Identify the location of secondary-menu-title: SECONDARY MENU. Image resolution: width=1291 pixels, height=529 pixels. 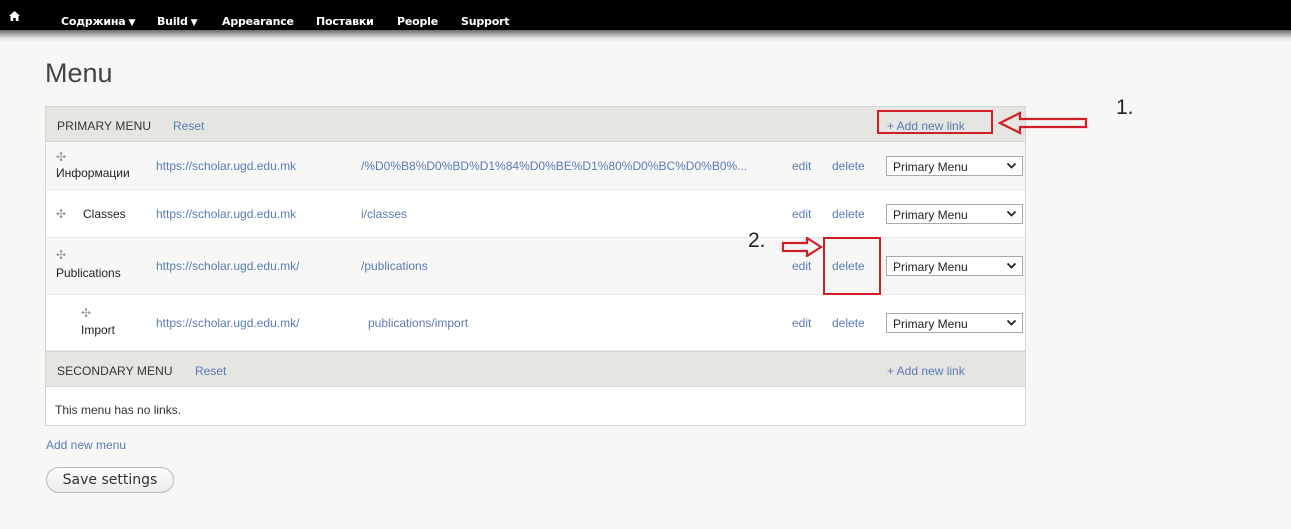
(115, 371).